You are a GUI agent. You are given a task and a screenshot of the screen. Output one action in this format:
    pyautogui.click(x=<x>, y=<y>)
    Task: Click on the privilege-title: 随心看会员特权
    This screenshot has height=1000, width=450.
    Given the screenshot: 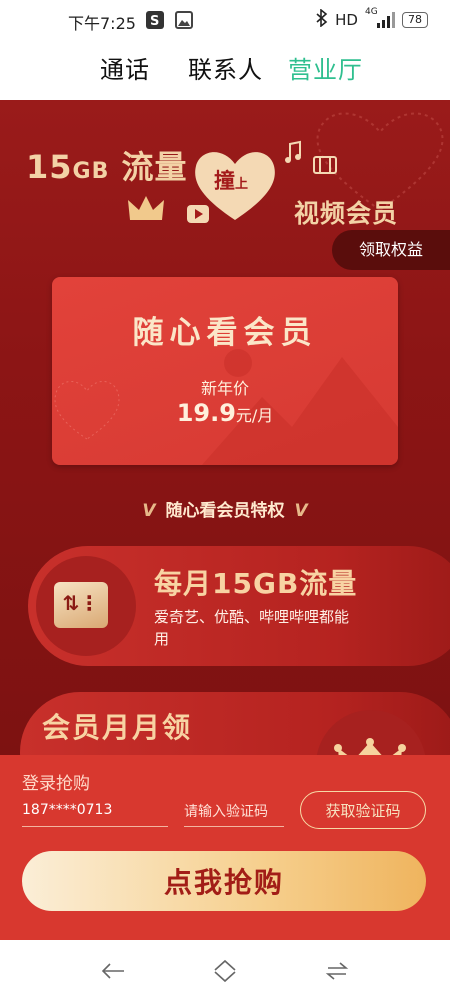 What is the action you would take?
    pyautogui.click(x=225, y=511)
    